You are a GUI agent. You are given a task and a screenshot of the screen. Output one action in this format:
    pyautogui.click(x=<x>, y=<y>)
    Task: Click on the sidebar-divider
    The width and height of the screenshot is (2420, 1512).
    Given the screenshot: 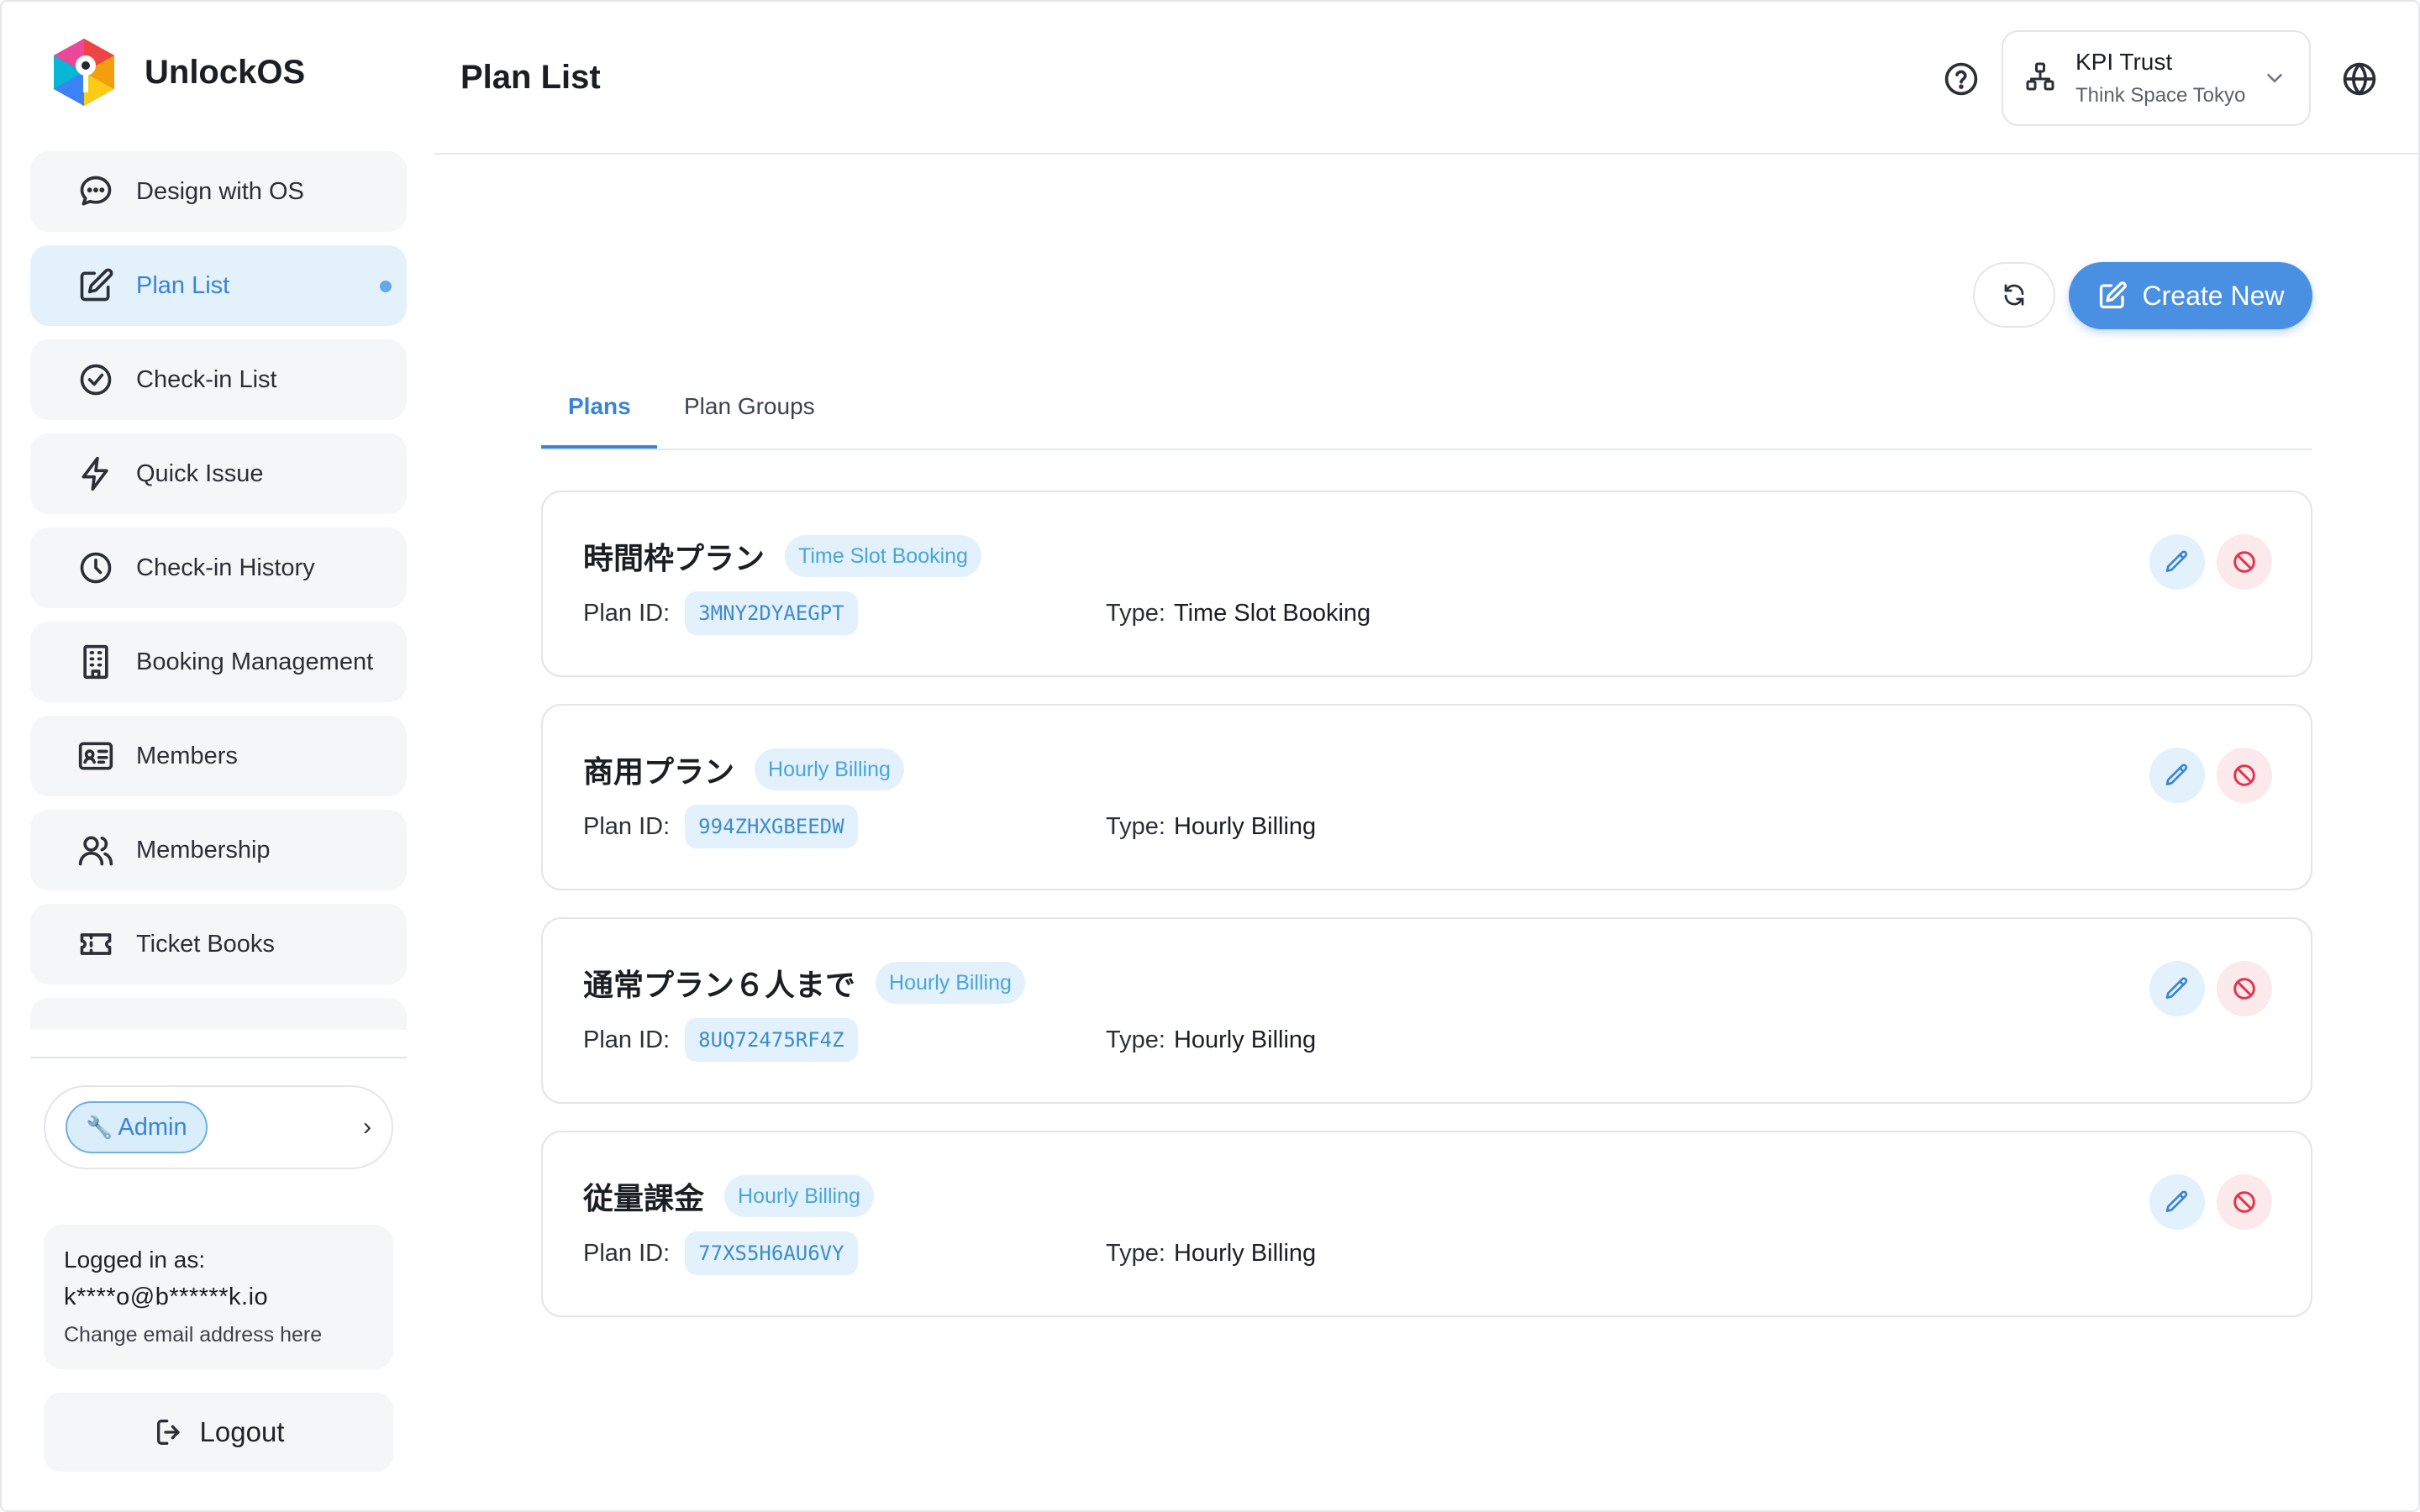 What is the action you would take?
    pyautogui.click(x=218, y=1057)
    